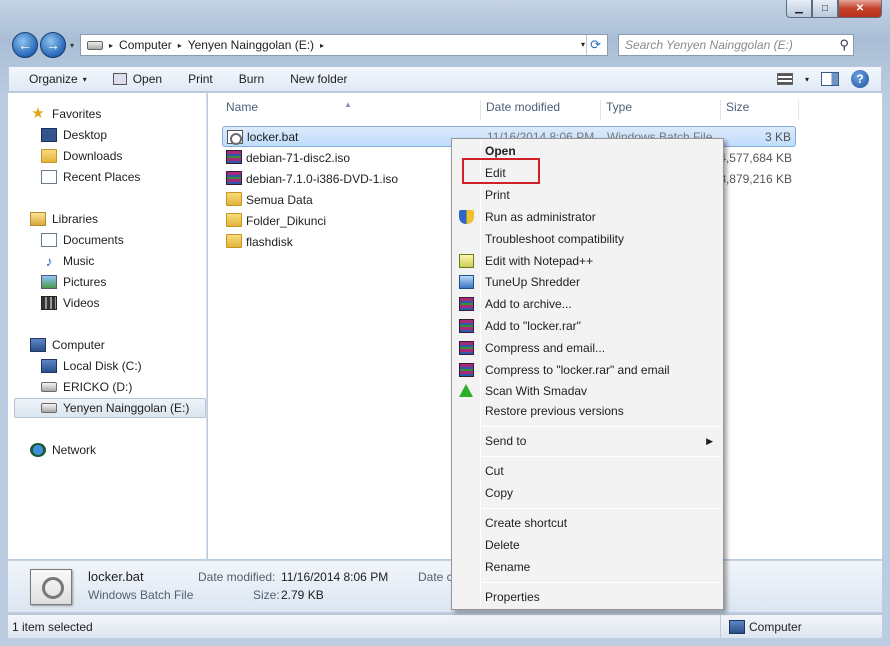 Image resolution: width=890 pixels, height=646 pixels. What do you see at coordinates (502, 545) in the screenshot?
I see `menu-item-delete: Delete` at bounding box center [502, 545].